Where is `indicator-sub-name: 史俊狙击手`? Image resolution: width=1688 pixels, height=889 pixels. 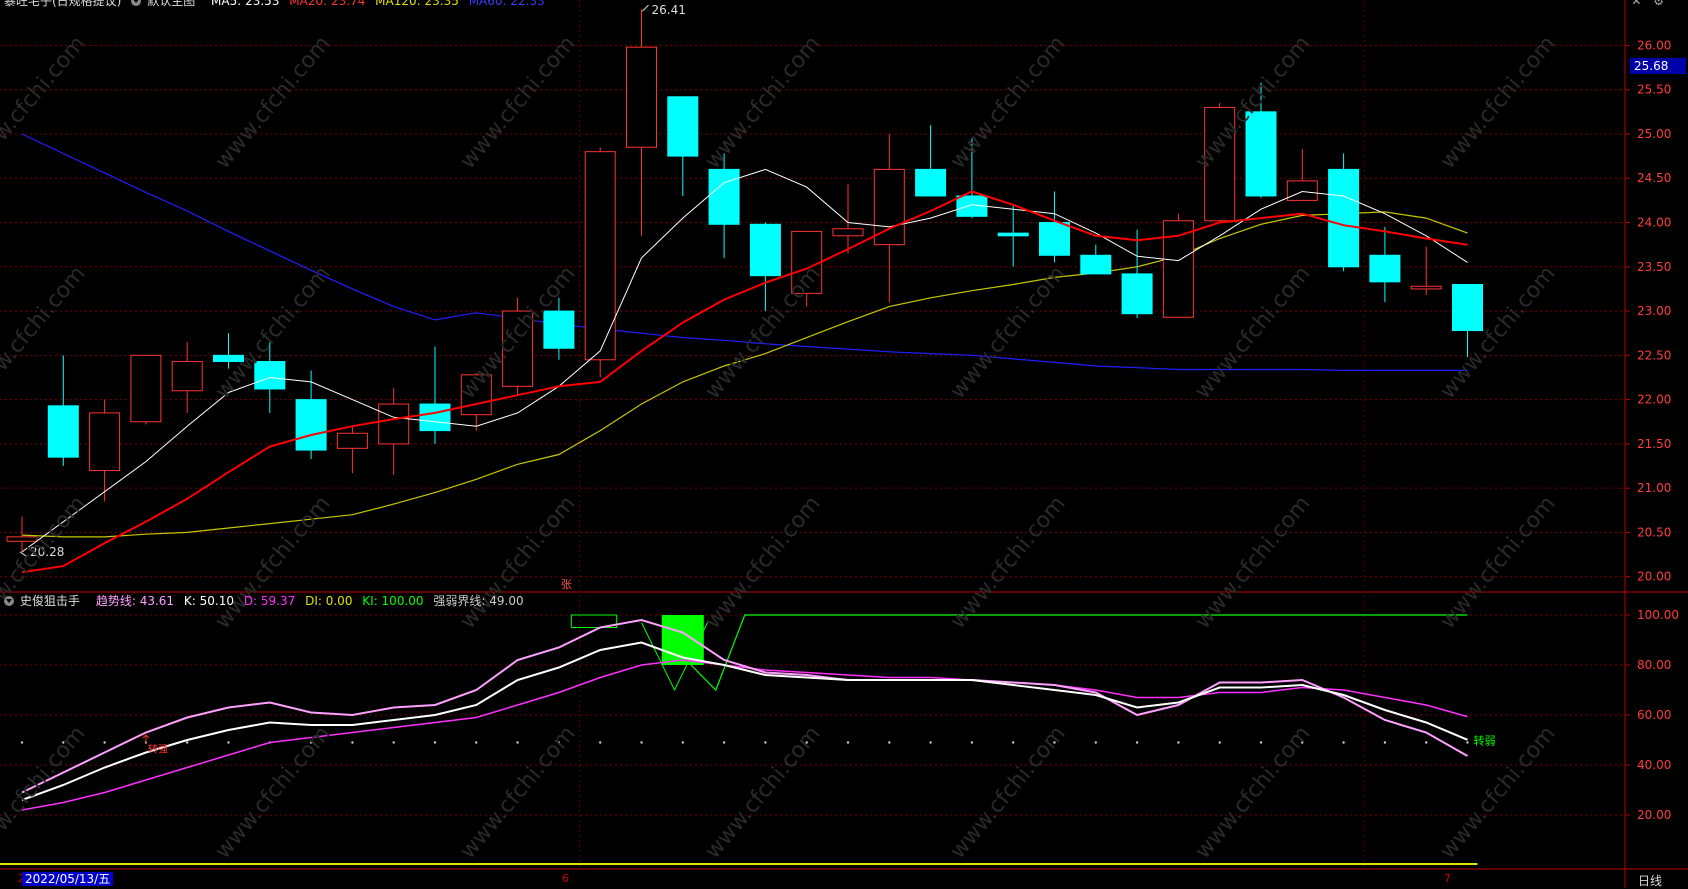 indicator-sub-name: 史俊狙击手 is located at coordinates (50, 601).